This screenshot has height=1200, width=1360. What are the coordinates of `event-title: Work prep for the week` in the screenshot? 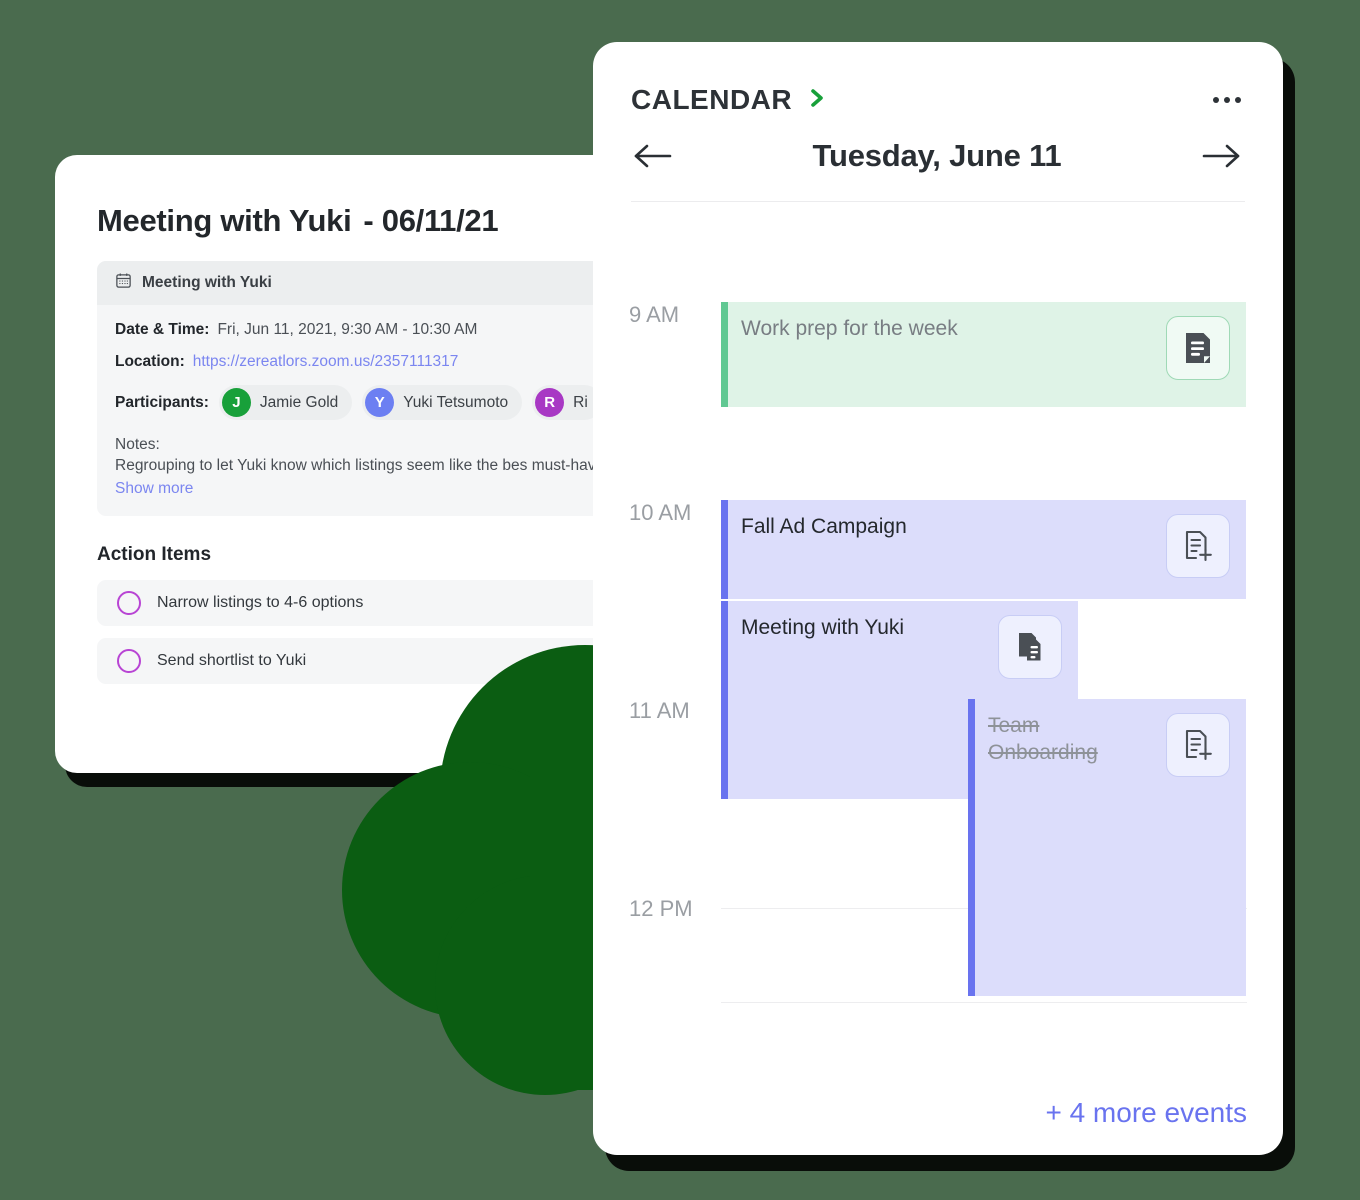 It's located at (849, 328).